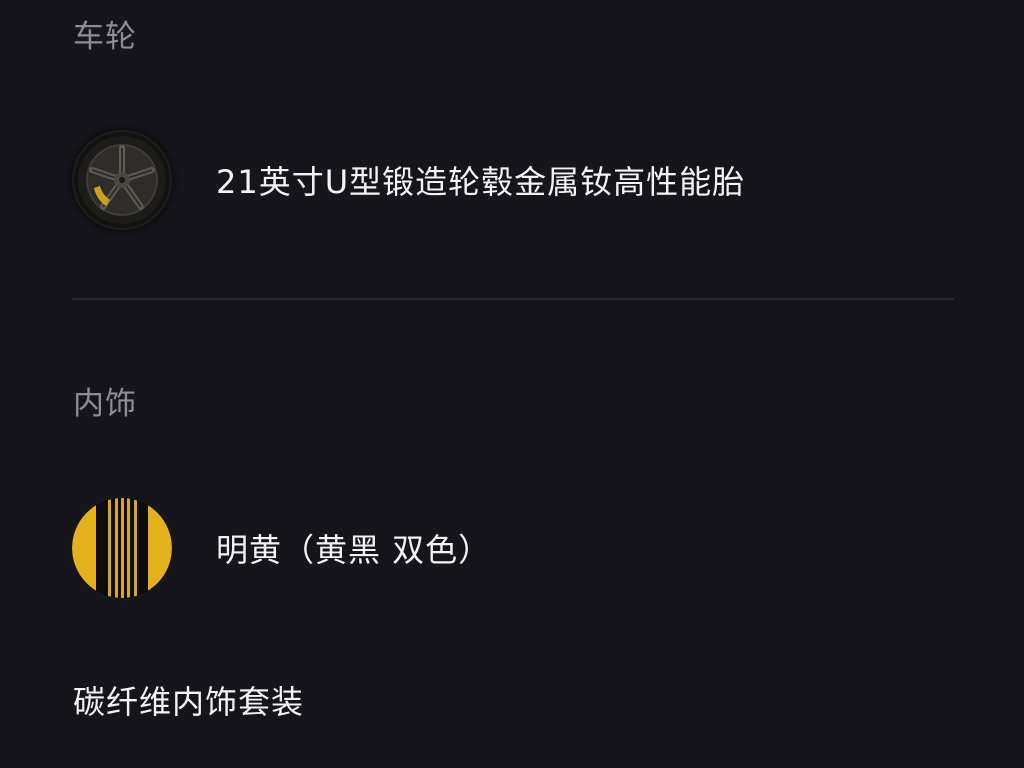 This screenshot has width=1024, height=768. I want to click on section-title-interior: 内饰, so click(105, 404).